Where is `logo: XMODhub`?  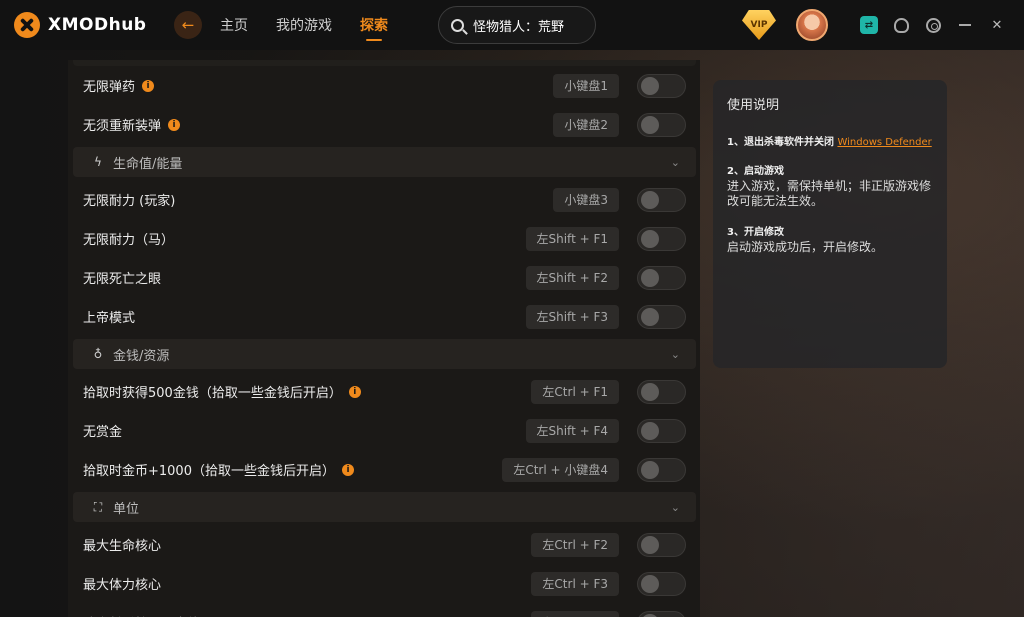 logo: XMODhub is located at coordinates (89, 25).